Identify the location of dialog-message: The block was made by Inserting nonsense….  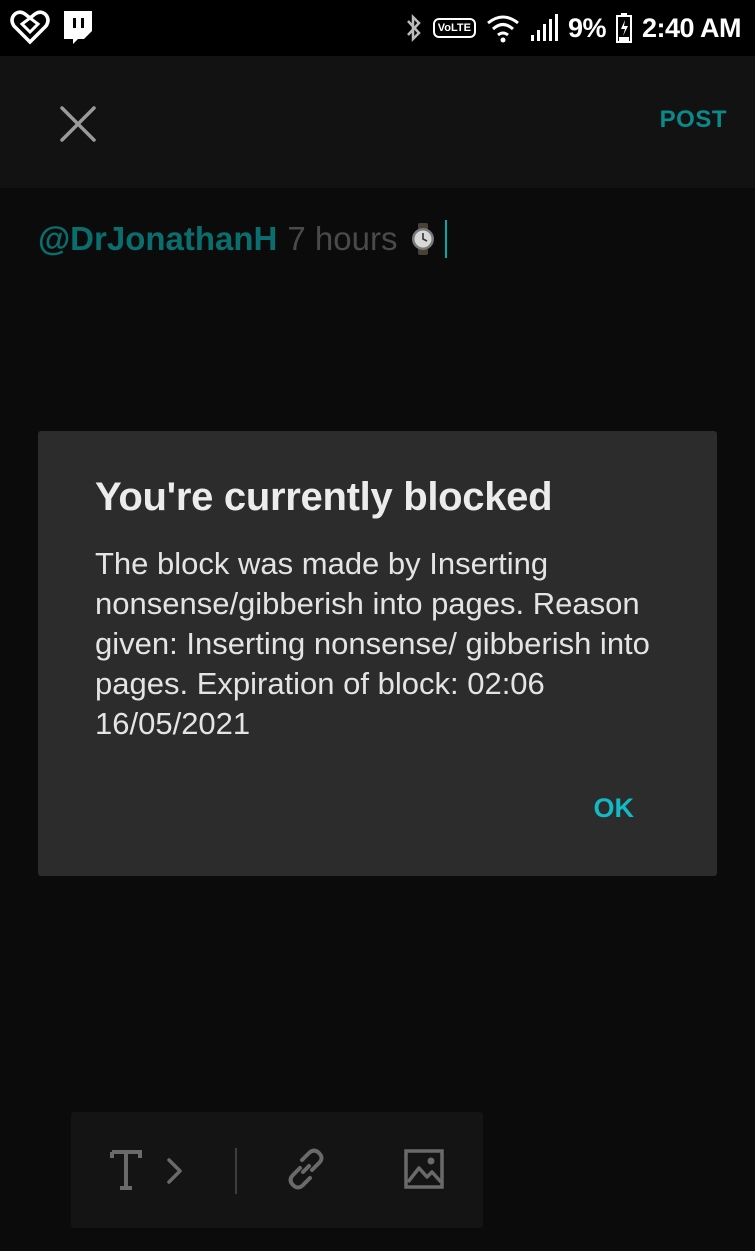
(372, 643).